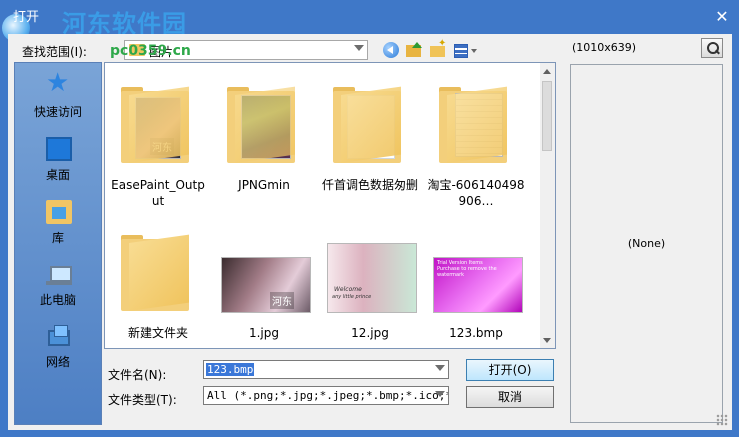 The height and width of the screenshot is (437, 739). Describe the element at coordinates (59, 212) in the screenshot. I see `library-icon` at that location.